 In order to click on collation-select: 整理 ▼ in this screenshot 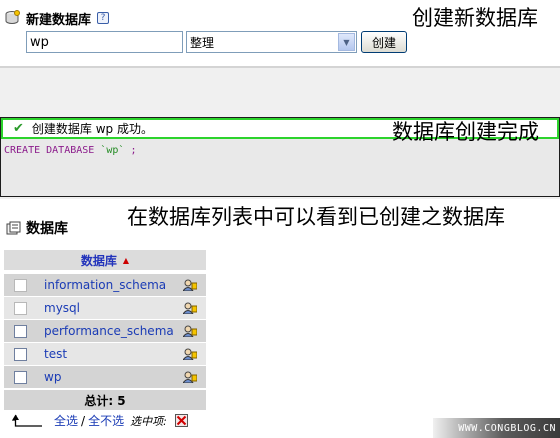, I will do `click(271, 42)`.